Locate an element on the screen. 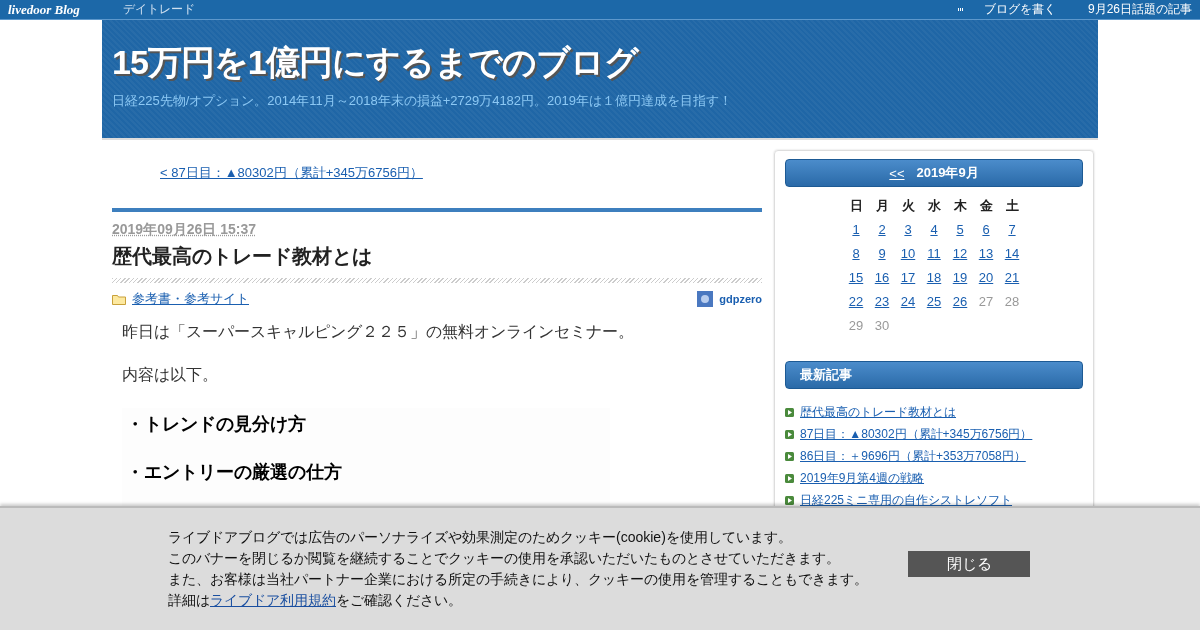  weekday-label: 火 is located at coordinates (908, 206).